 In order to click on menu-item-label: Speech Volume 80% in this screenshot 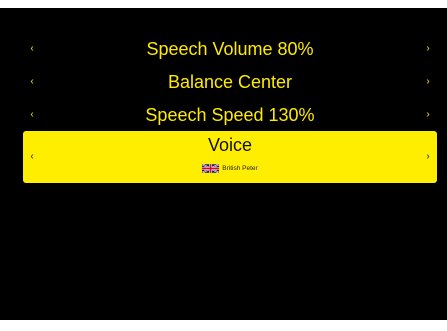, I will do `click(230, 49)`.